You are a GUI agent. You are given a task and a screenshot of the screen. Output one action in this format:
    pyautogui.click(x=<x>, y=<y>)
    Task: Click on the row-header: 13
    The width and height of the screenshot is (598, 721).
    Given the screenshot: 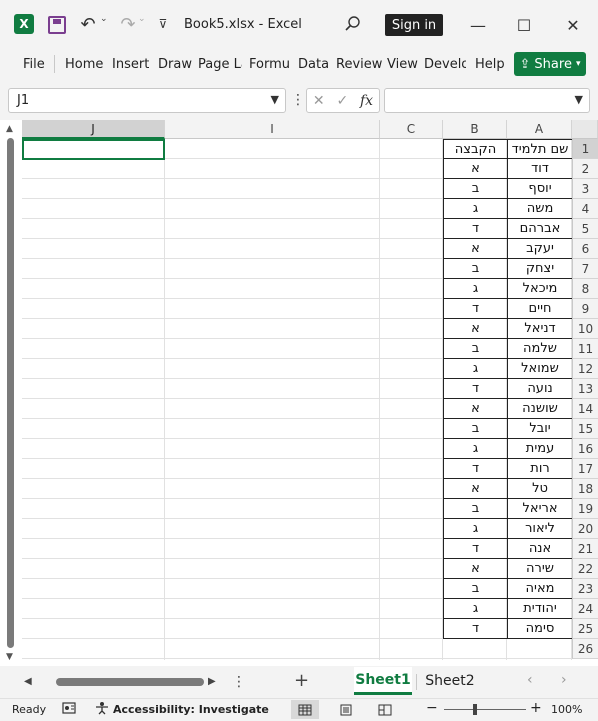 What is the action you would take?
    pyautogui.click(x=585, y=389)
    